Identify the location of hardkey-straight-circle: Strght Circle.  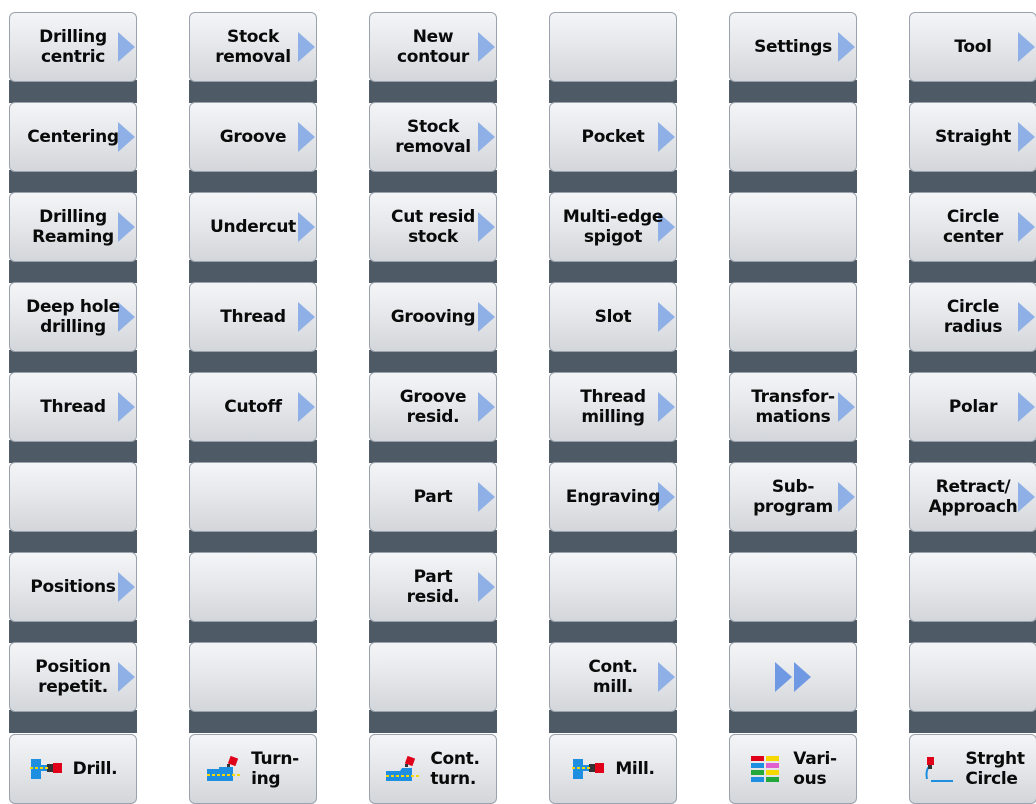
(972, 769).